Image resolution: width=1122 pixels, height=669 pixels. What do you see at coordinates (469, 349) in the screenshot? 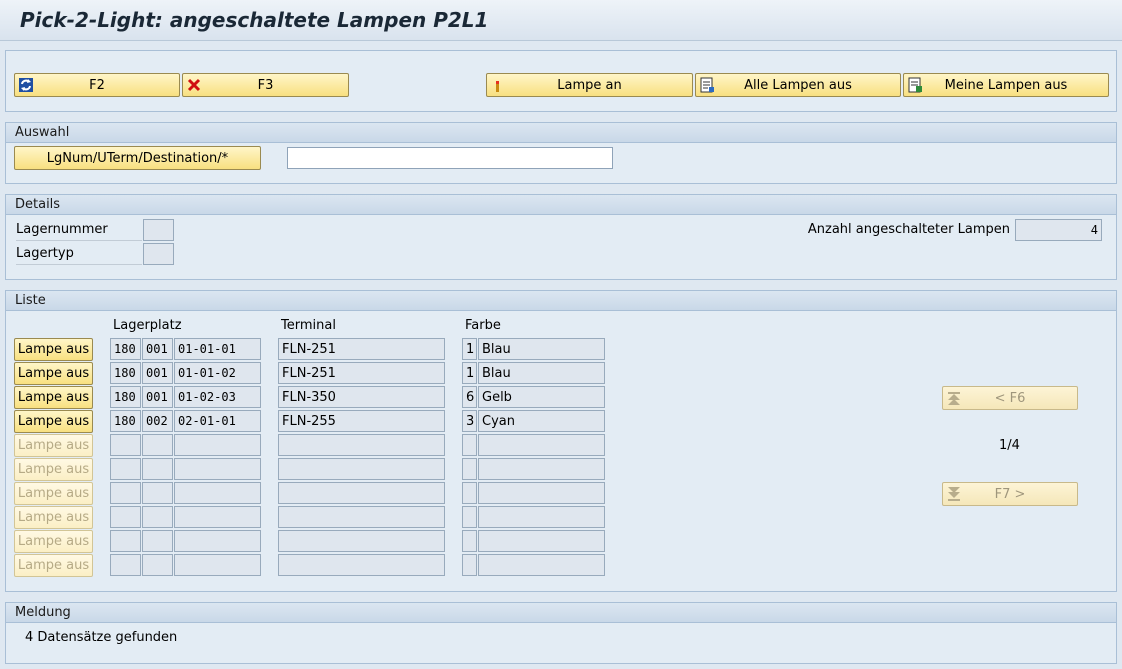
I see `row-farbcode-field: 1` at bounding box center [469, 349].